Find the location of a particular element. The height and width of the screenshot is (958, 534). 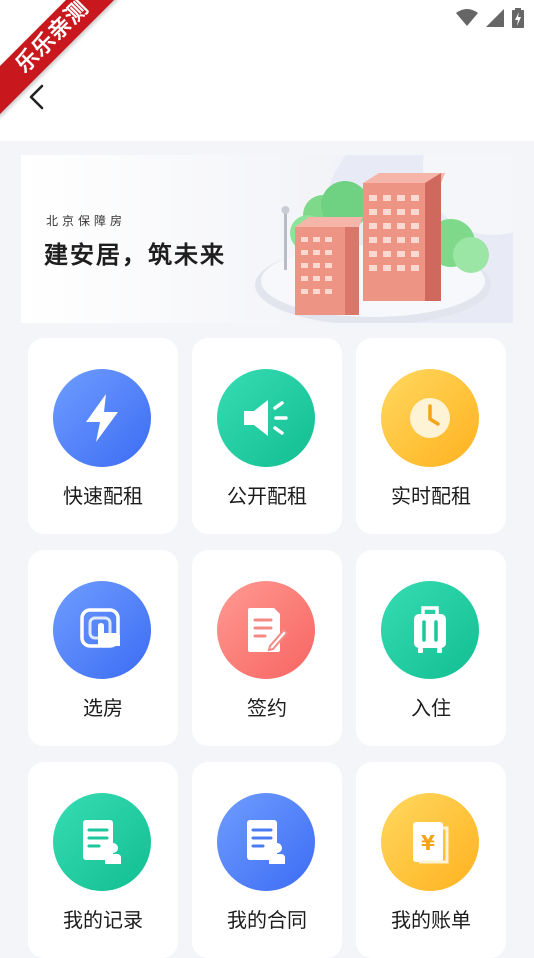

public-rental-card: 公开配租 is located at coordinates (267, 436).